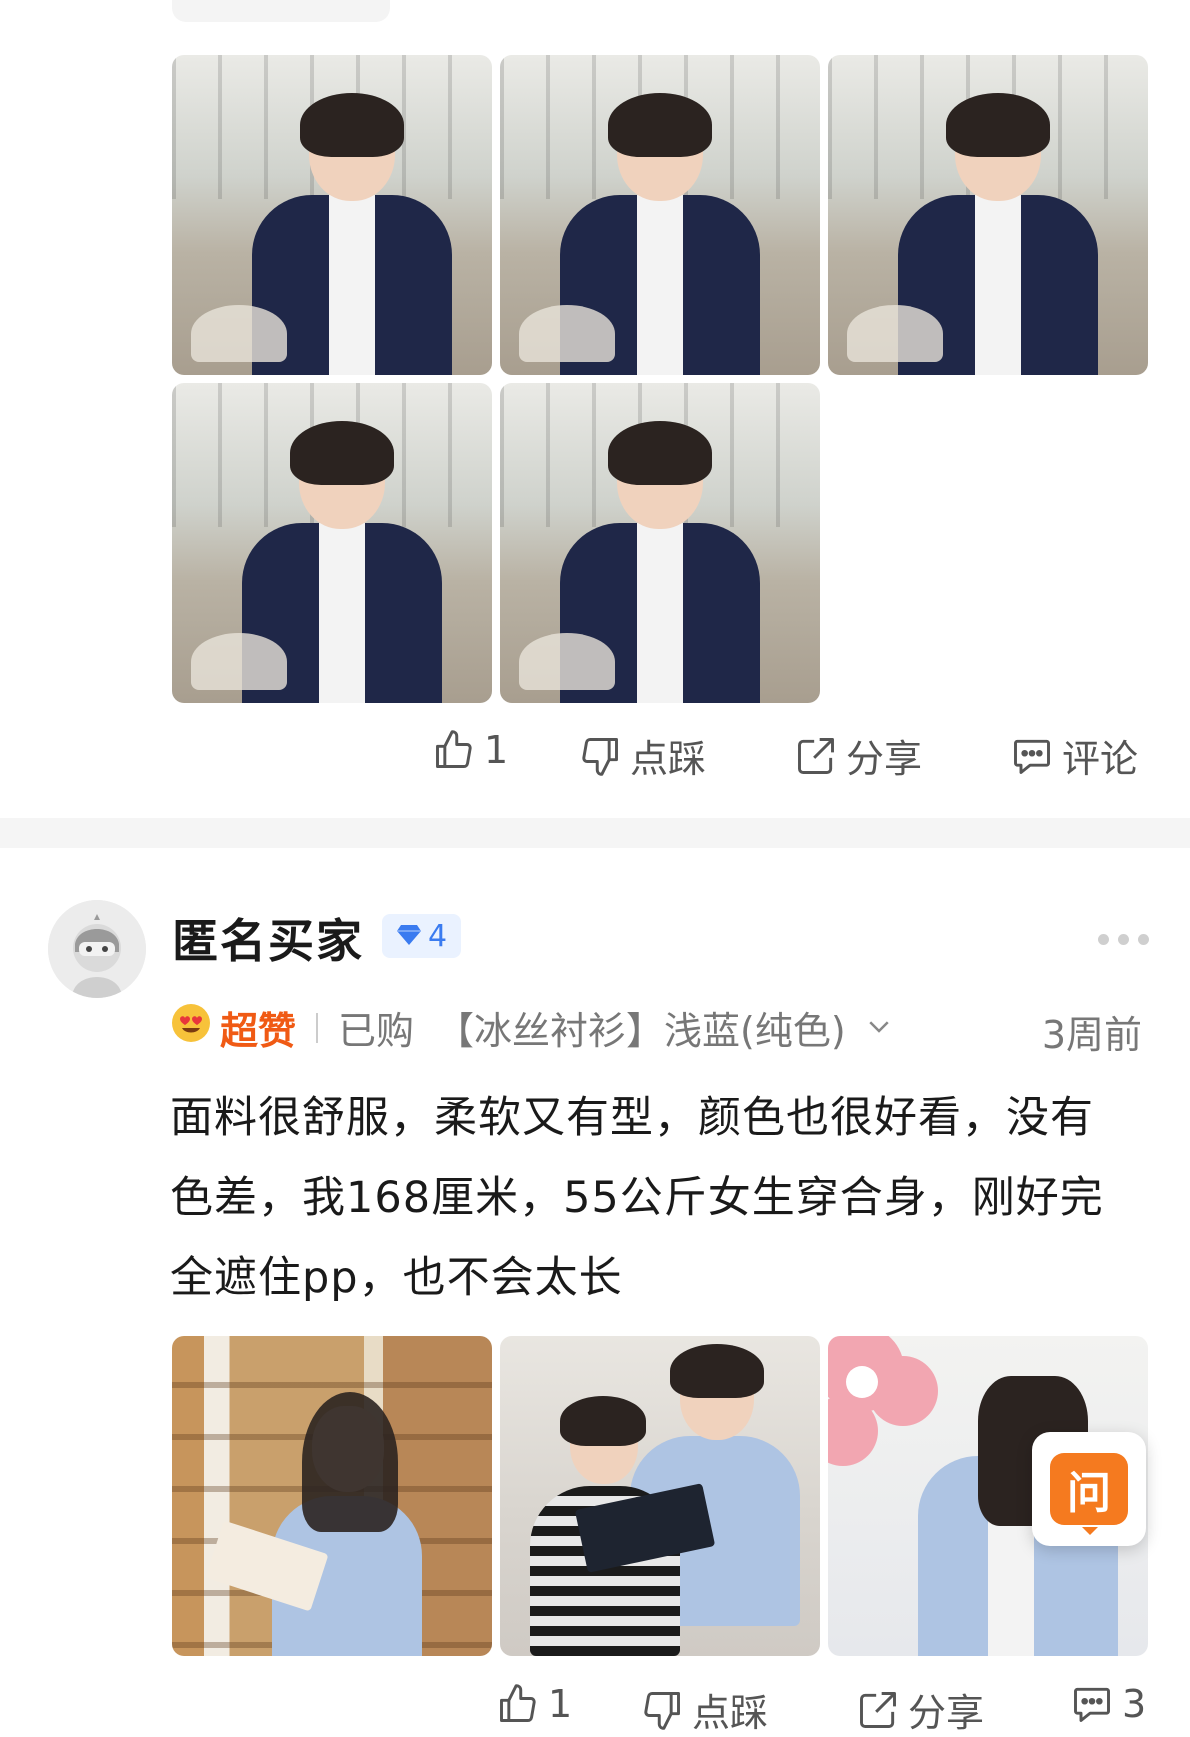 Image resolution: width=1190 pixels, height=1737 pixels. I want to click on review-meta: 超赞 已购 【冰丝衬衫】浅蓝(纯色), so click(532, 1027).